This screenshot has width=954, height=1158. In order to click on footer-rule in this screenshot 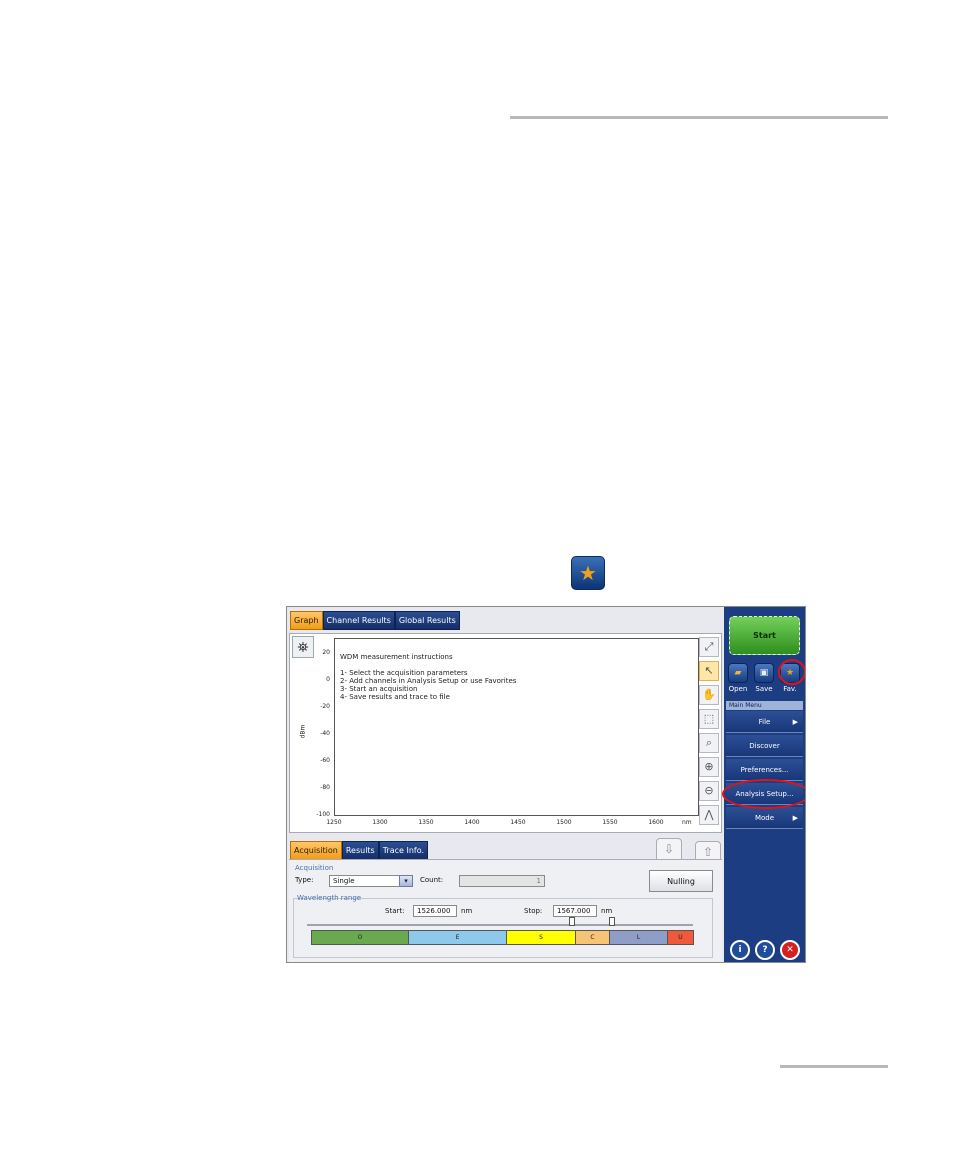, I will do `click(834, 1066)`.